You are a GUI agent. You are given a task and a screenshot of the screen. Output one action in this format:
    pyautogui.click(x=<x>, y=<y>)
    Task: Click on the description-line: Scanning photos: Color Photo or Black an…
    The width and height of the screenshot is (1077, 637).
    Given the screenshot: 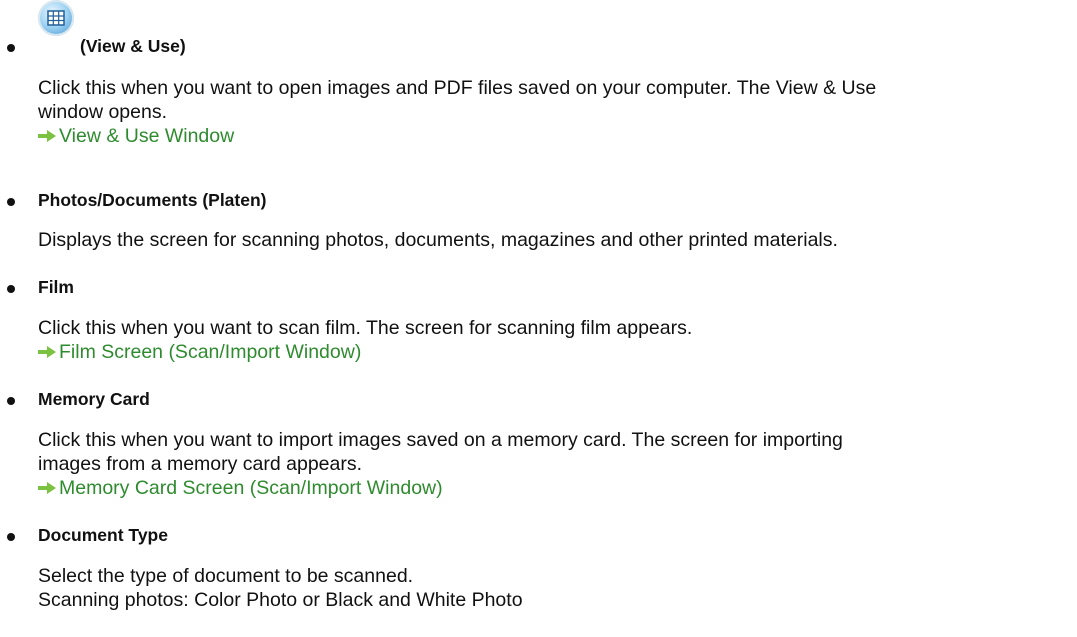 What is the action you would take?
    pyautogui.click(x=280, y=600)
    